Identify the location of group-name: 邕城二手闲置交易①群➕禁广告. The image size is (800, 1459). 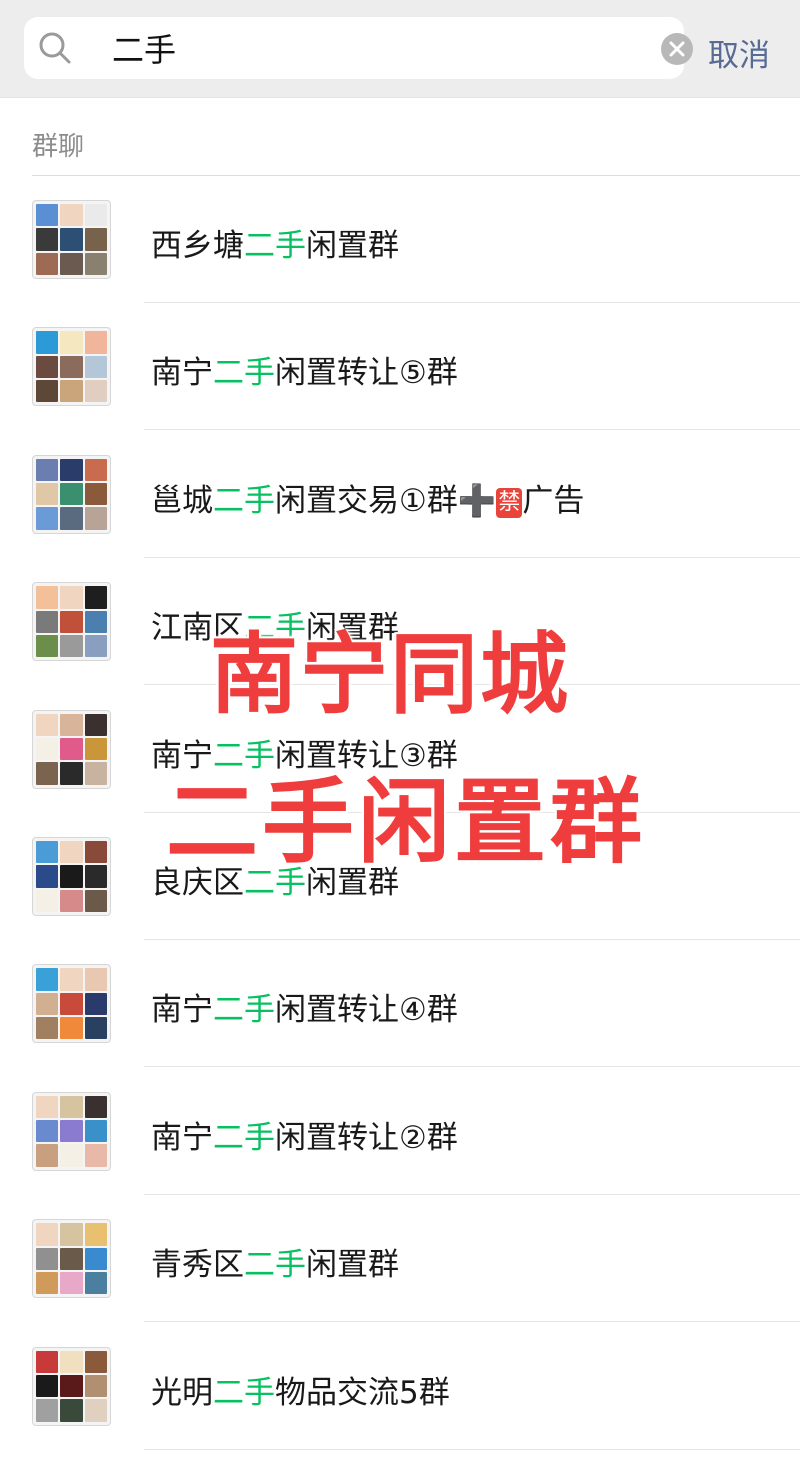
(367, 497).